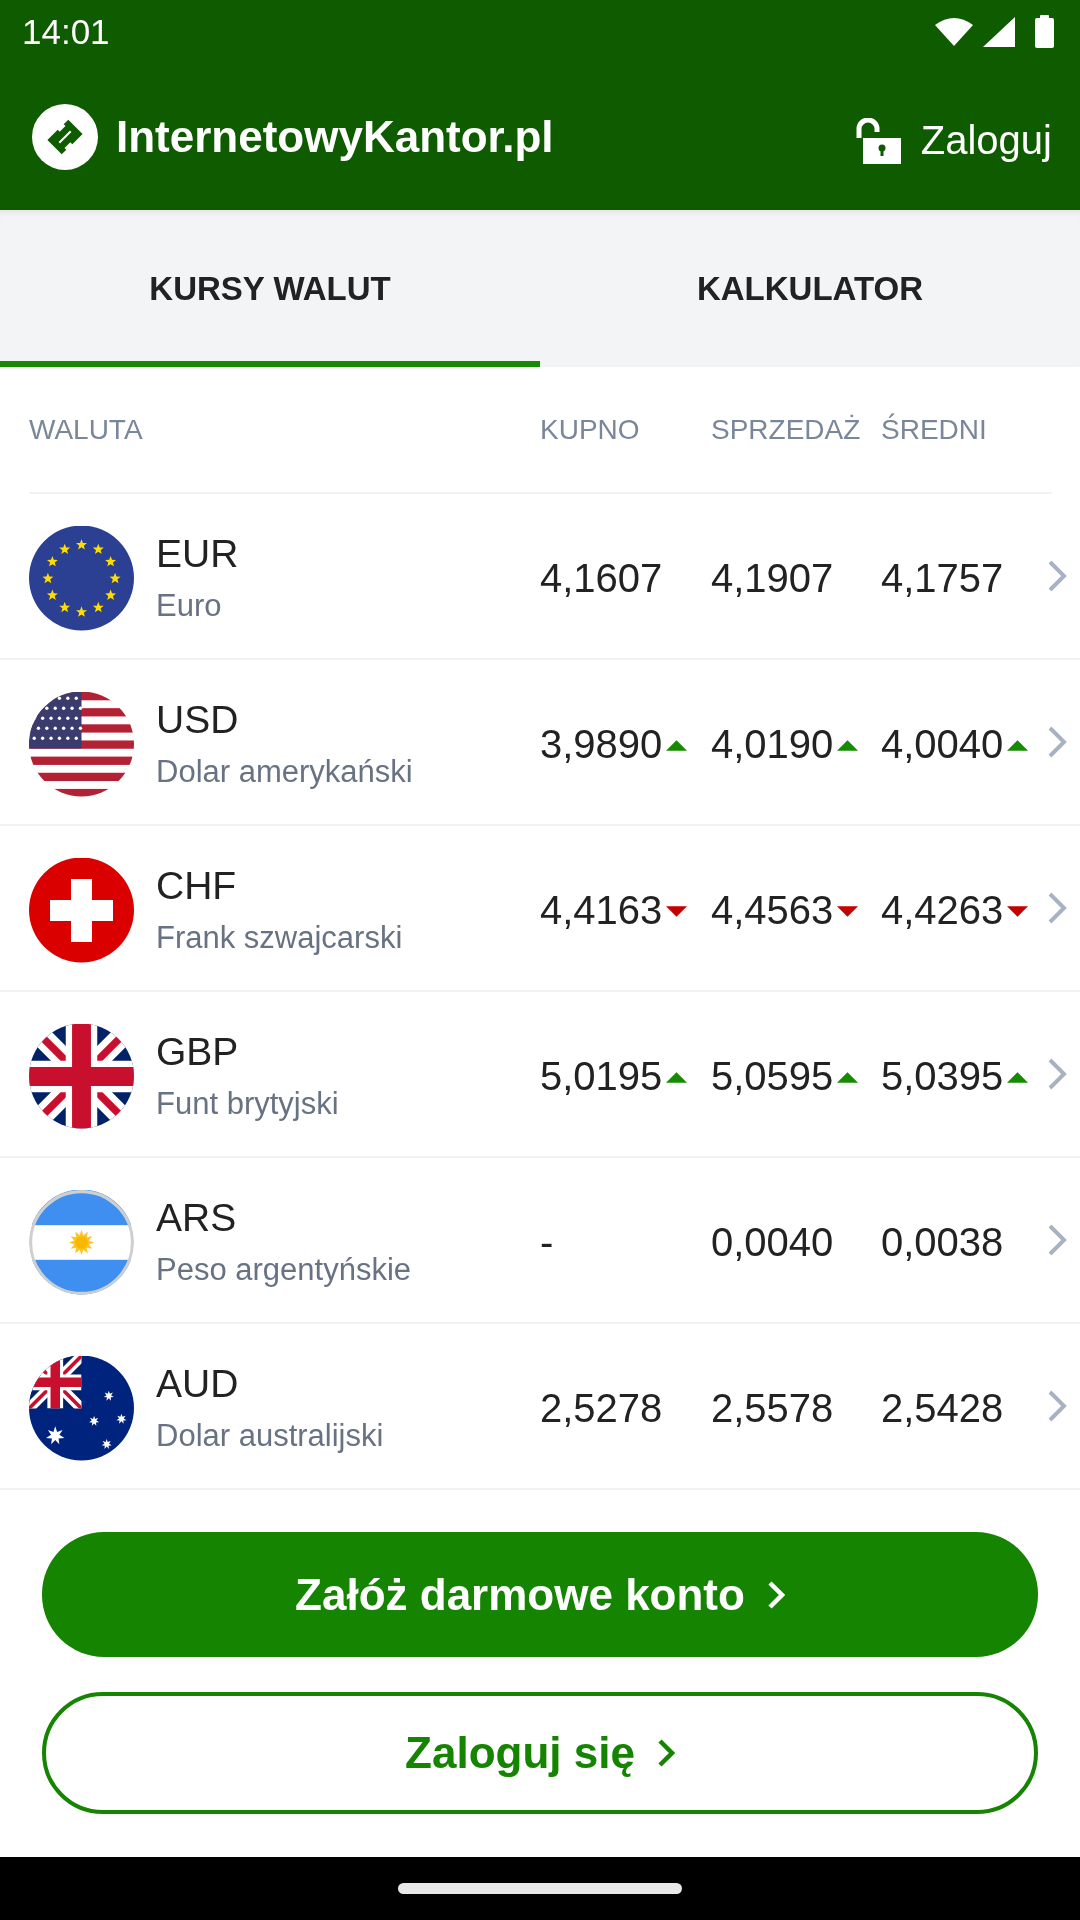 This screenshot has height=1920, width=1080. Describe the element at coordinates (942, 1408) in the screenshot. I see `rate-value: 2,5428` at that location.